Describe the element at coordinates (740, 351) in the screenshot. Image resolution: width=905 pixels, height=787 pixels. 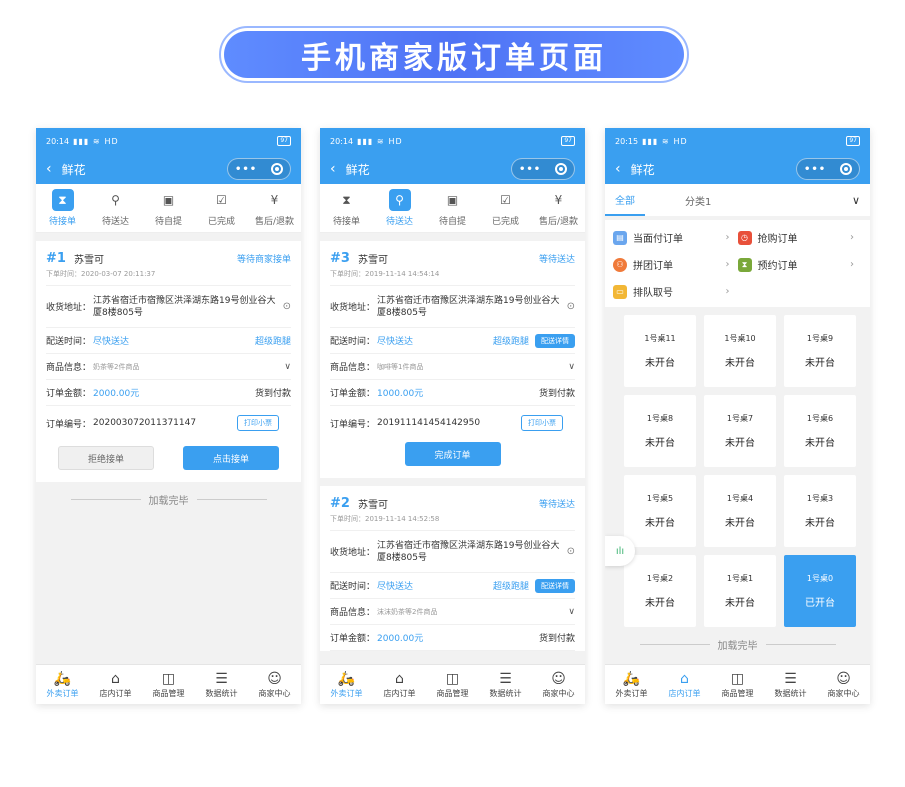
I see `table-card: 1号桌10 未开台` at that location.